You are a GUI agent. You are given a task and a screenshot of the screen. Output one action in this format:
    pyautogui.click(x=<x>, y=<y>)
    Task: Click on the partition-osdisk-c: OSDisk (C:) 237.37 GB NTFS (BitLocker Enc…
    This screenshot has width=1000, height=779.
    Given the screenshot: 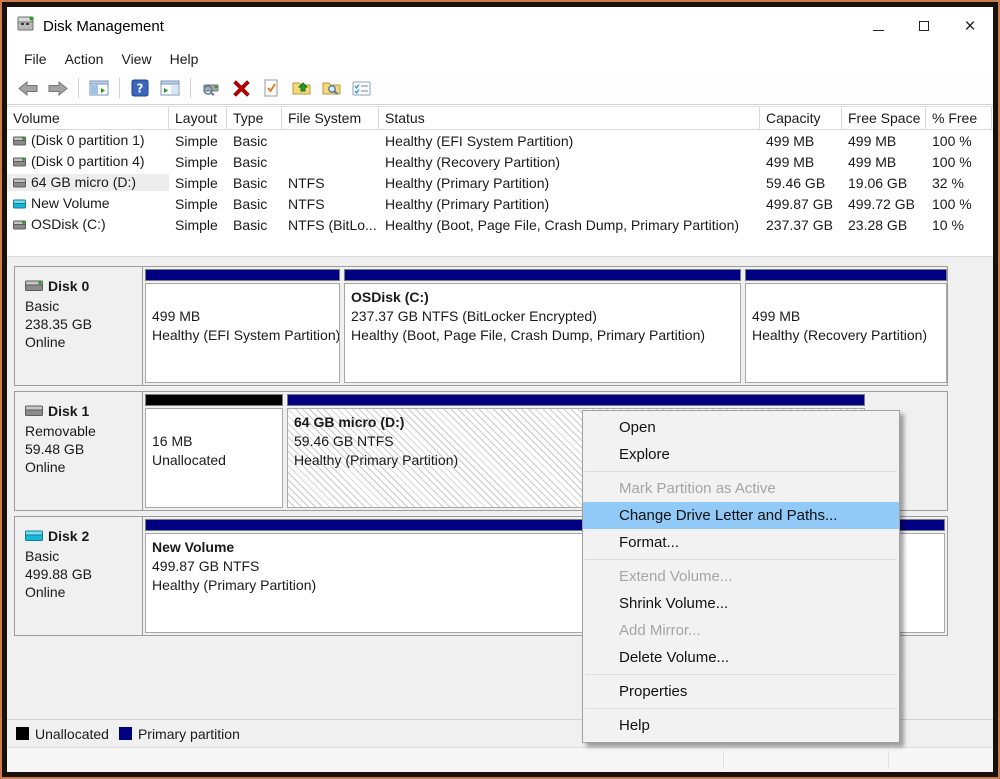 What is the action you would take?
    pyautogui.click(x=542, y=326)
    